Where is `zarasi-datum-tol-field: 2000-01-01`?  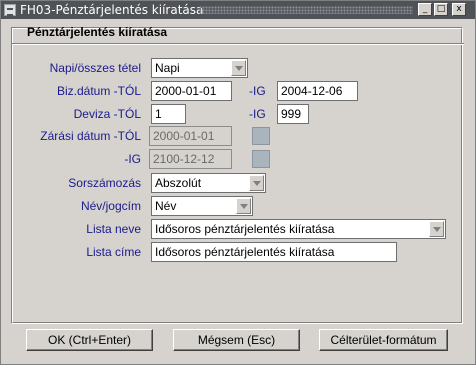
zarasi-datum-tol-field: 2000-01-01 is located at coordinates (190, 136).